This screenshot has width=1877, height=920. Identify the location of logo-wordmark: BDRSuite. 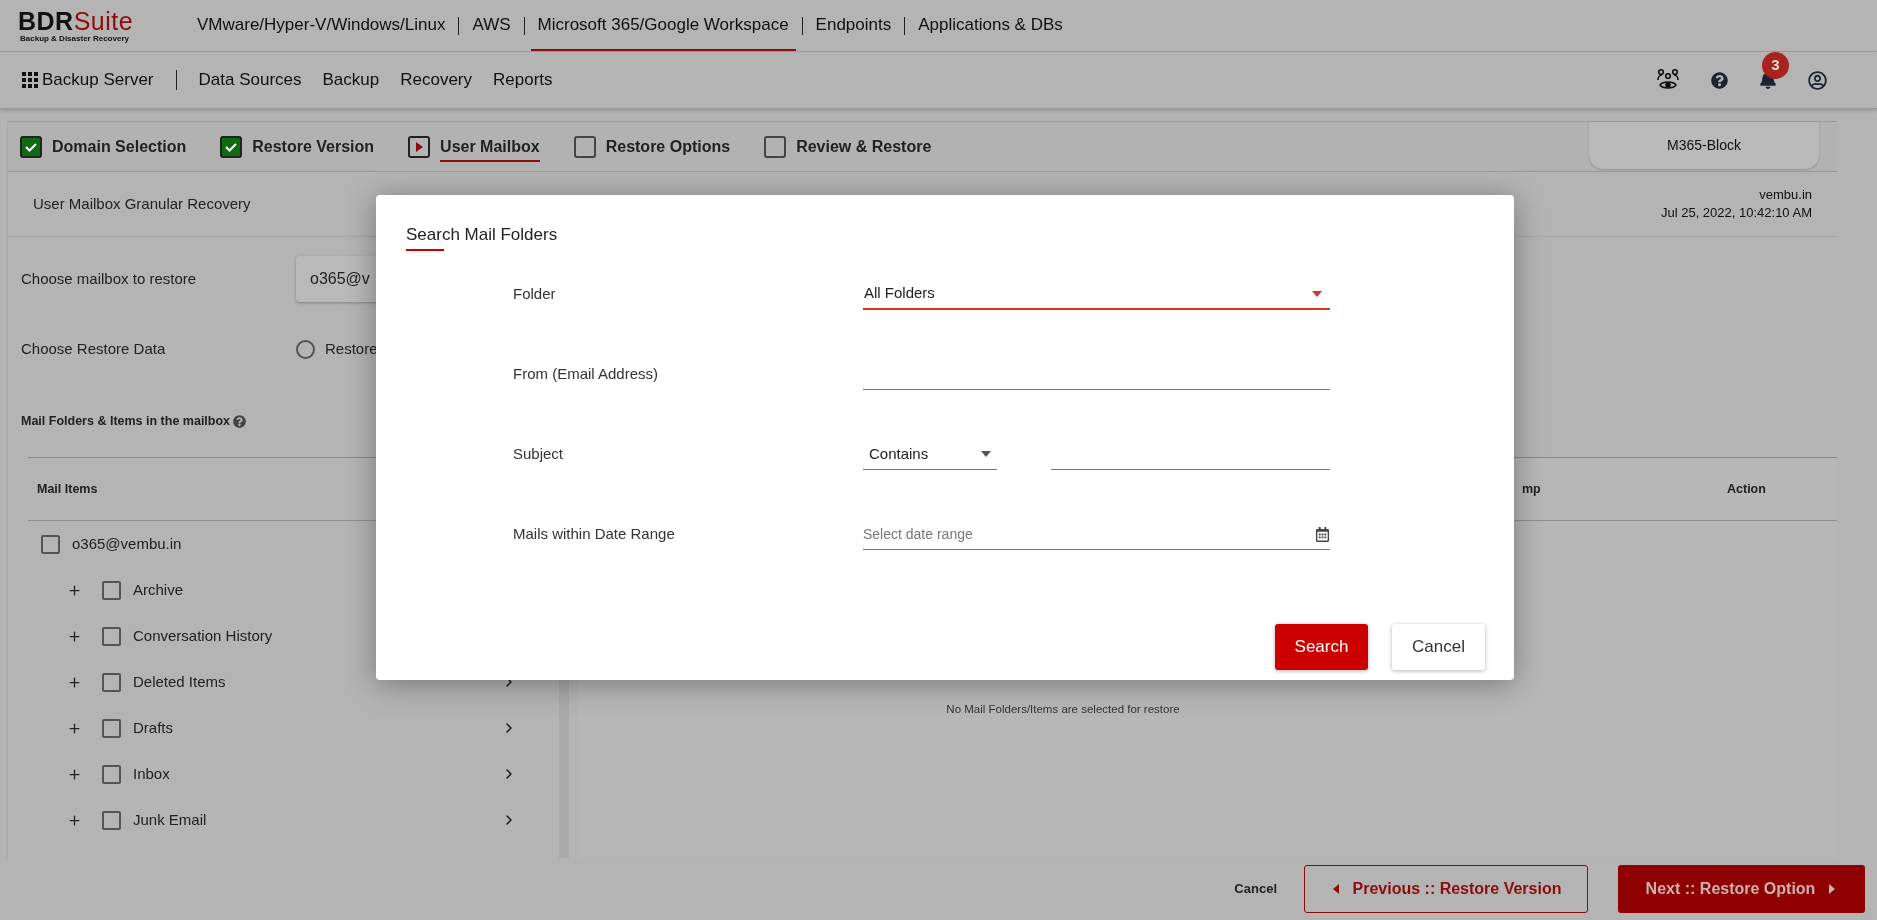
(76, 20).